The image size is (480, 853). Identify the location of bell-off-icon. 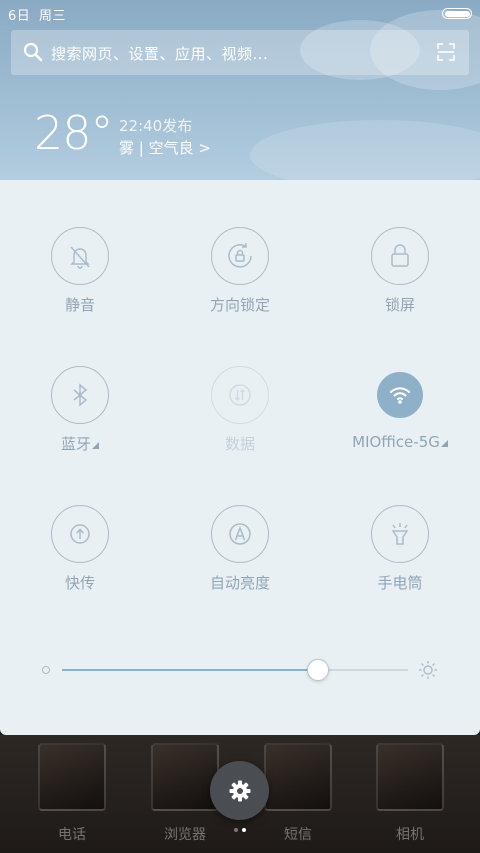
(80, 256).